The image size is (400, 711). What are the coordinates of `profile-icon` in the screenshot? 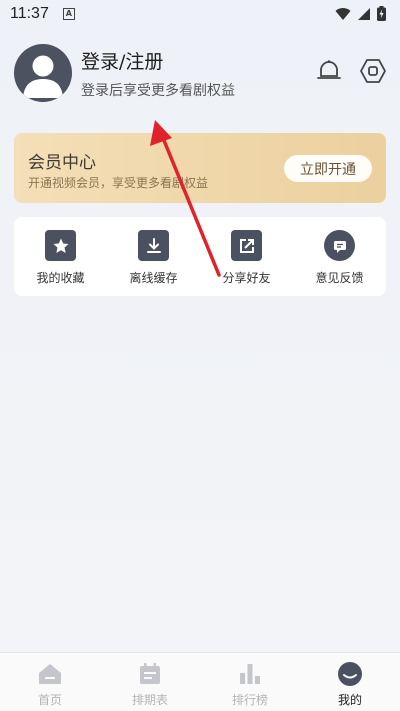 It's located at (350, 674).